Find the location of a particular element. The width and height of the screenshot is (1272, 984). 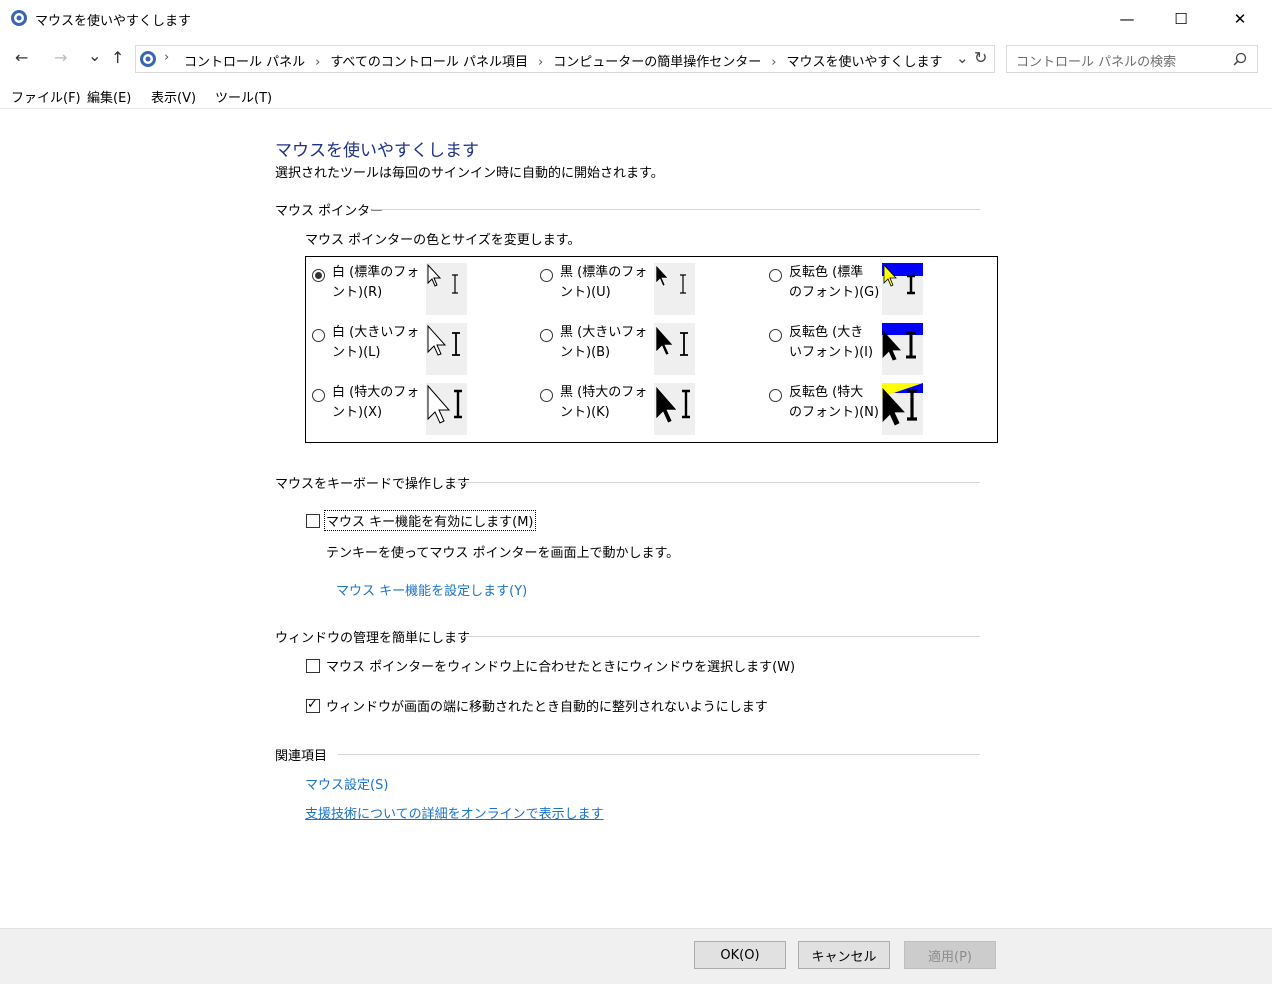

window-title: マウスを使いやすくします is located at coordinates (113, 21).